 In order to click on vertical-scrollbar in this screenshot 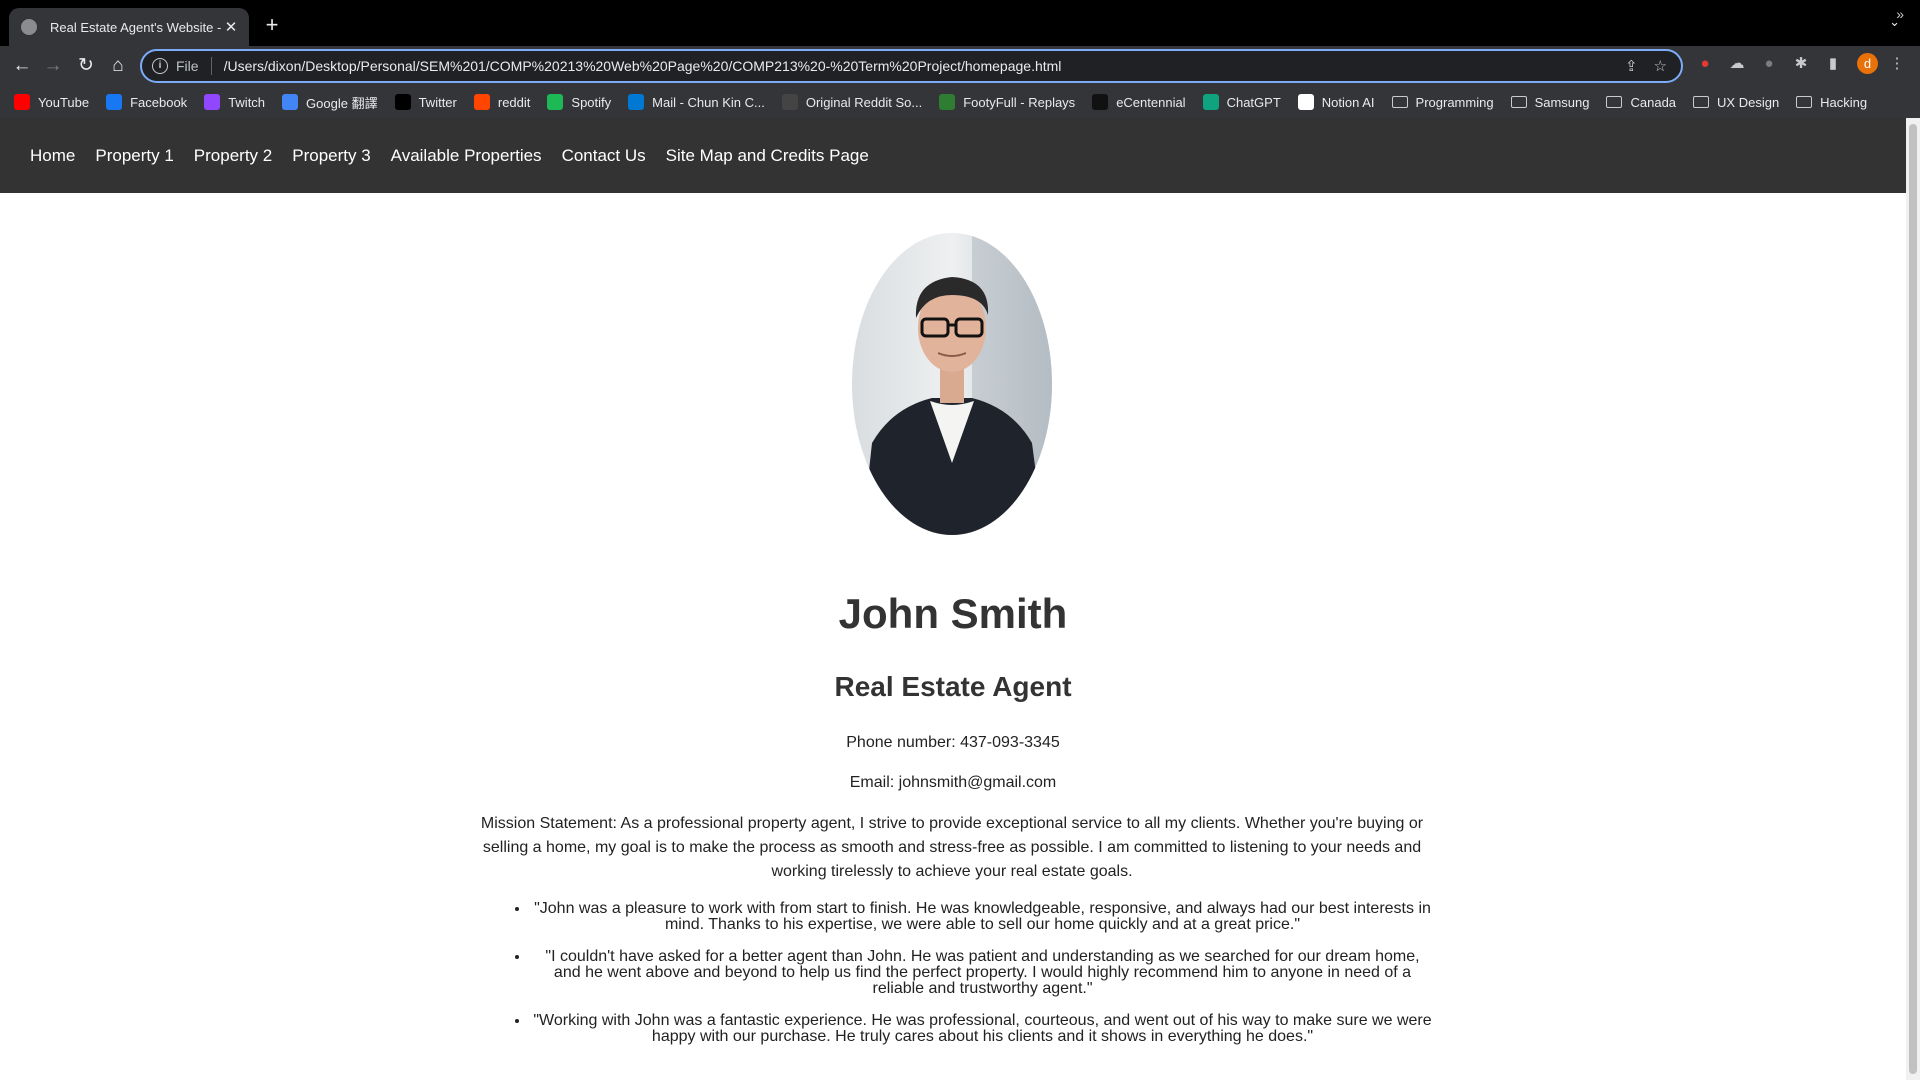, I will do `click(1913, 599)`.